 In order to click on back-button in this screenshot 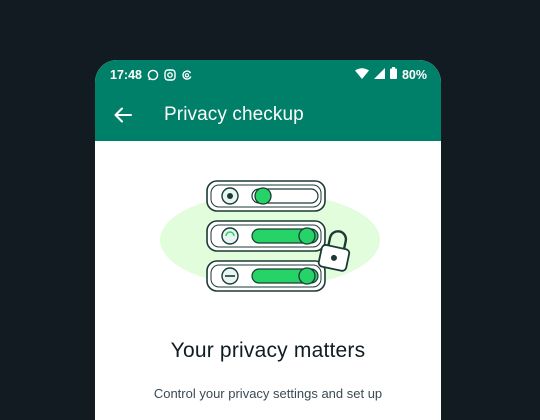, I will do `click(123, 115)`.